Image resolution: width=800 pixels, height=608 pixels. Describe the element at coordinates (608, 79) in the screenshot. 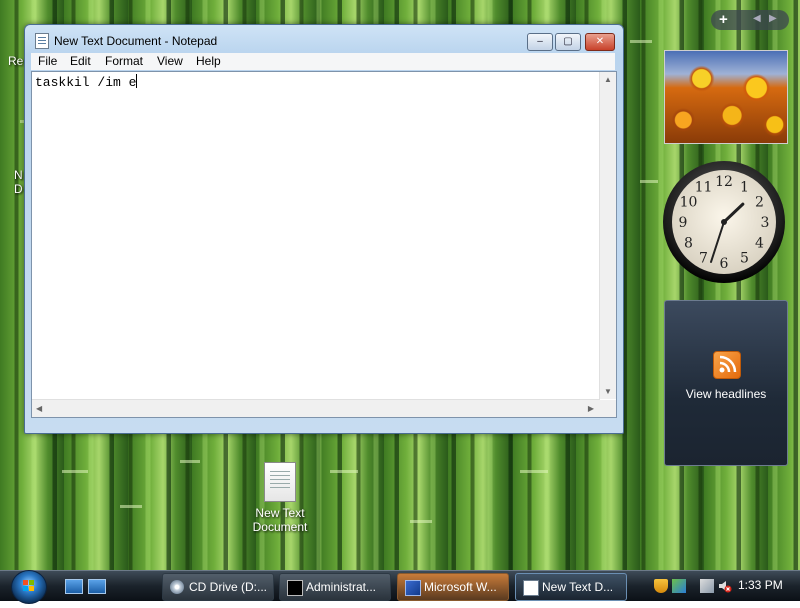

I see `scroll-up-arrow-icon: ▲` at that location.